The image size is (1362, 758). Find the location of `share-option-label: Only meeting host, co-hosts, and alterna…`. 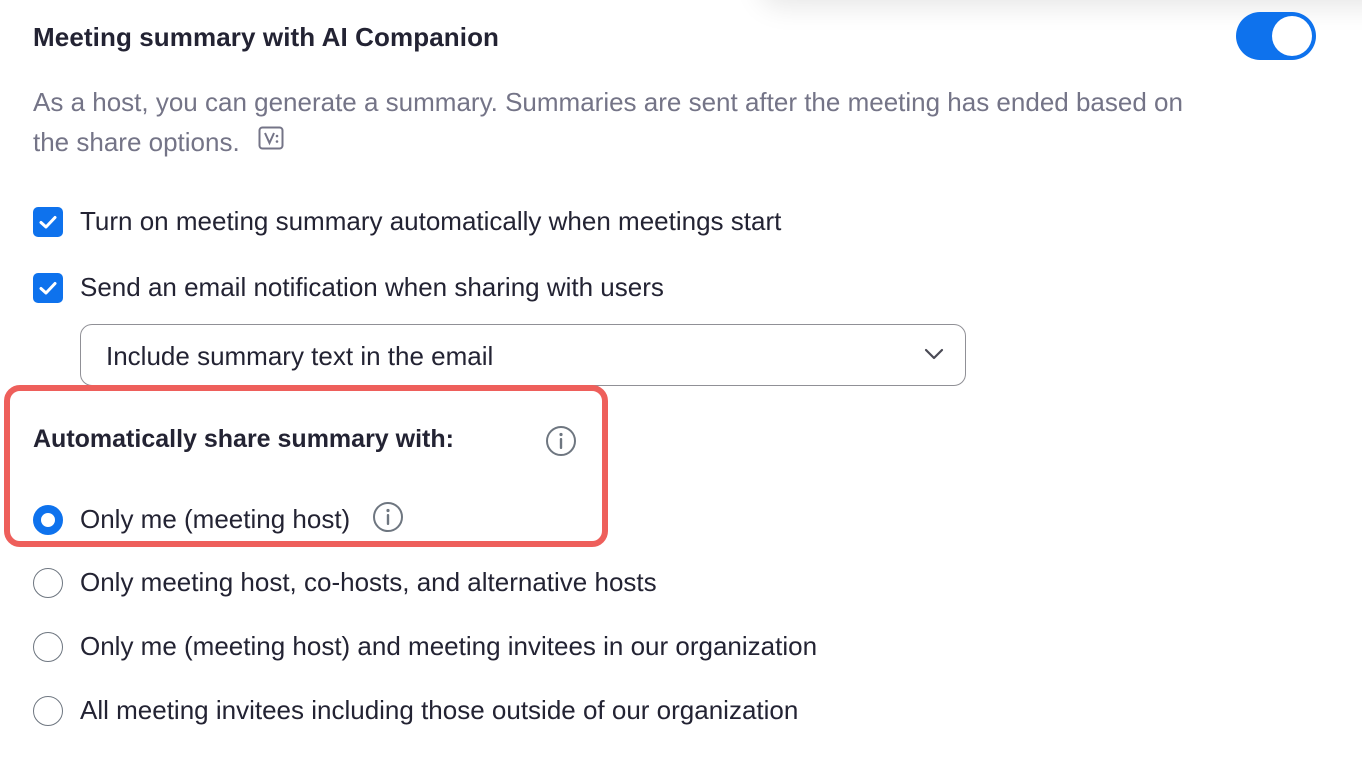

share-option-label: Only meeting host, co-hosts, and alterna… is located at coordinates (368, 582).